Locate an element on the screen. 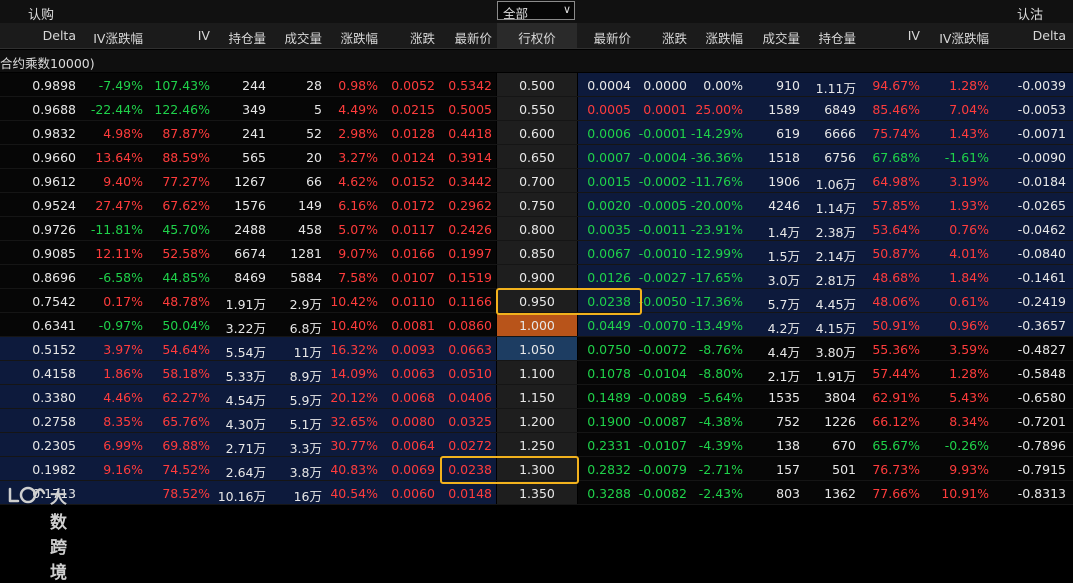 The height and width of the screenshot is (583, 1073). option-filter-dropdown: 全部 ∨ is located at coordinates (536, 11).